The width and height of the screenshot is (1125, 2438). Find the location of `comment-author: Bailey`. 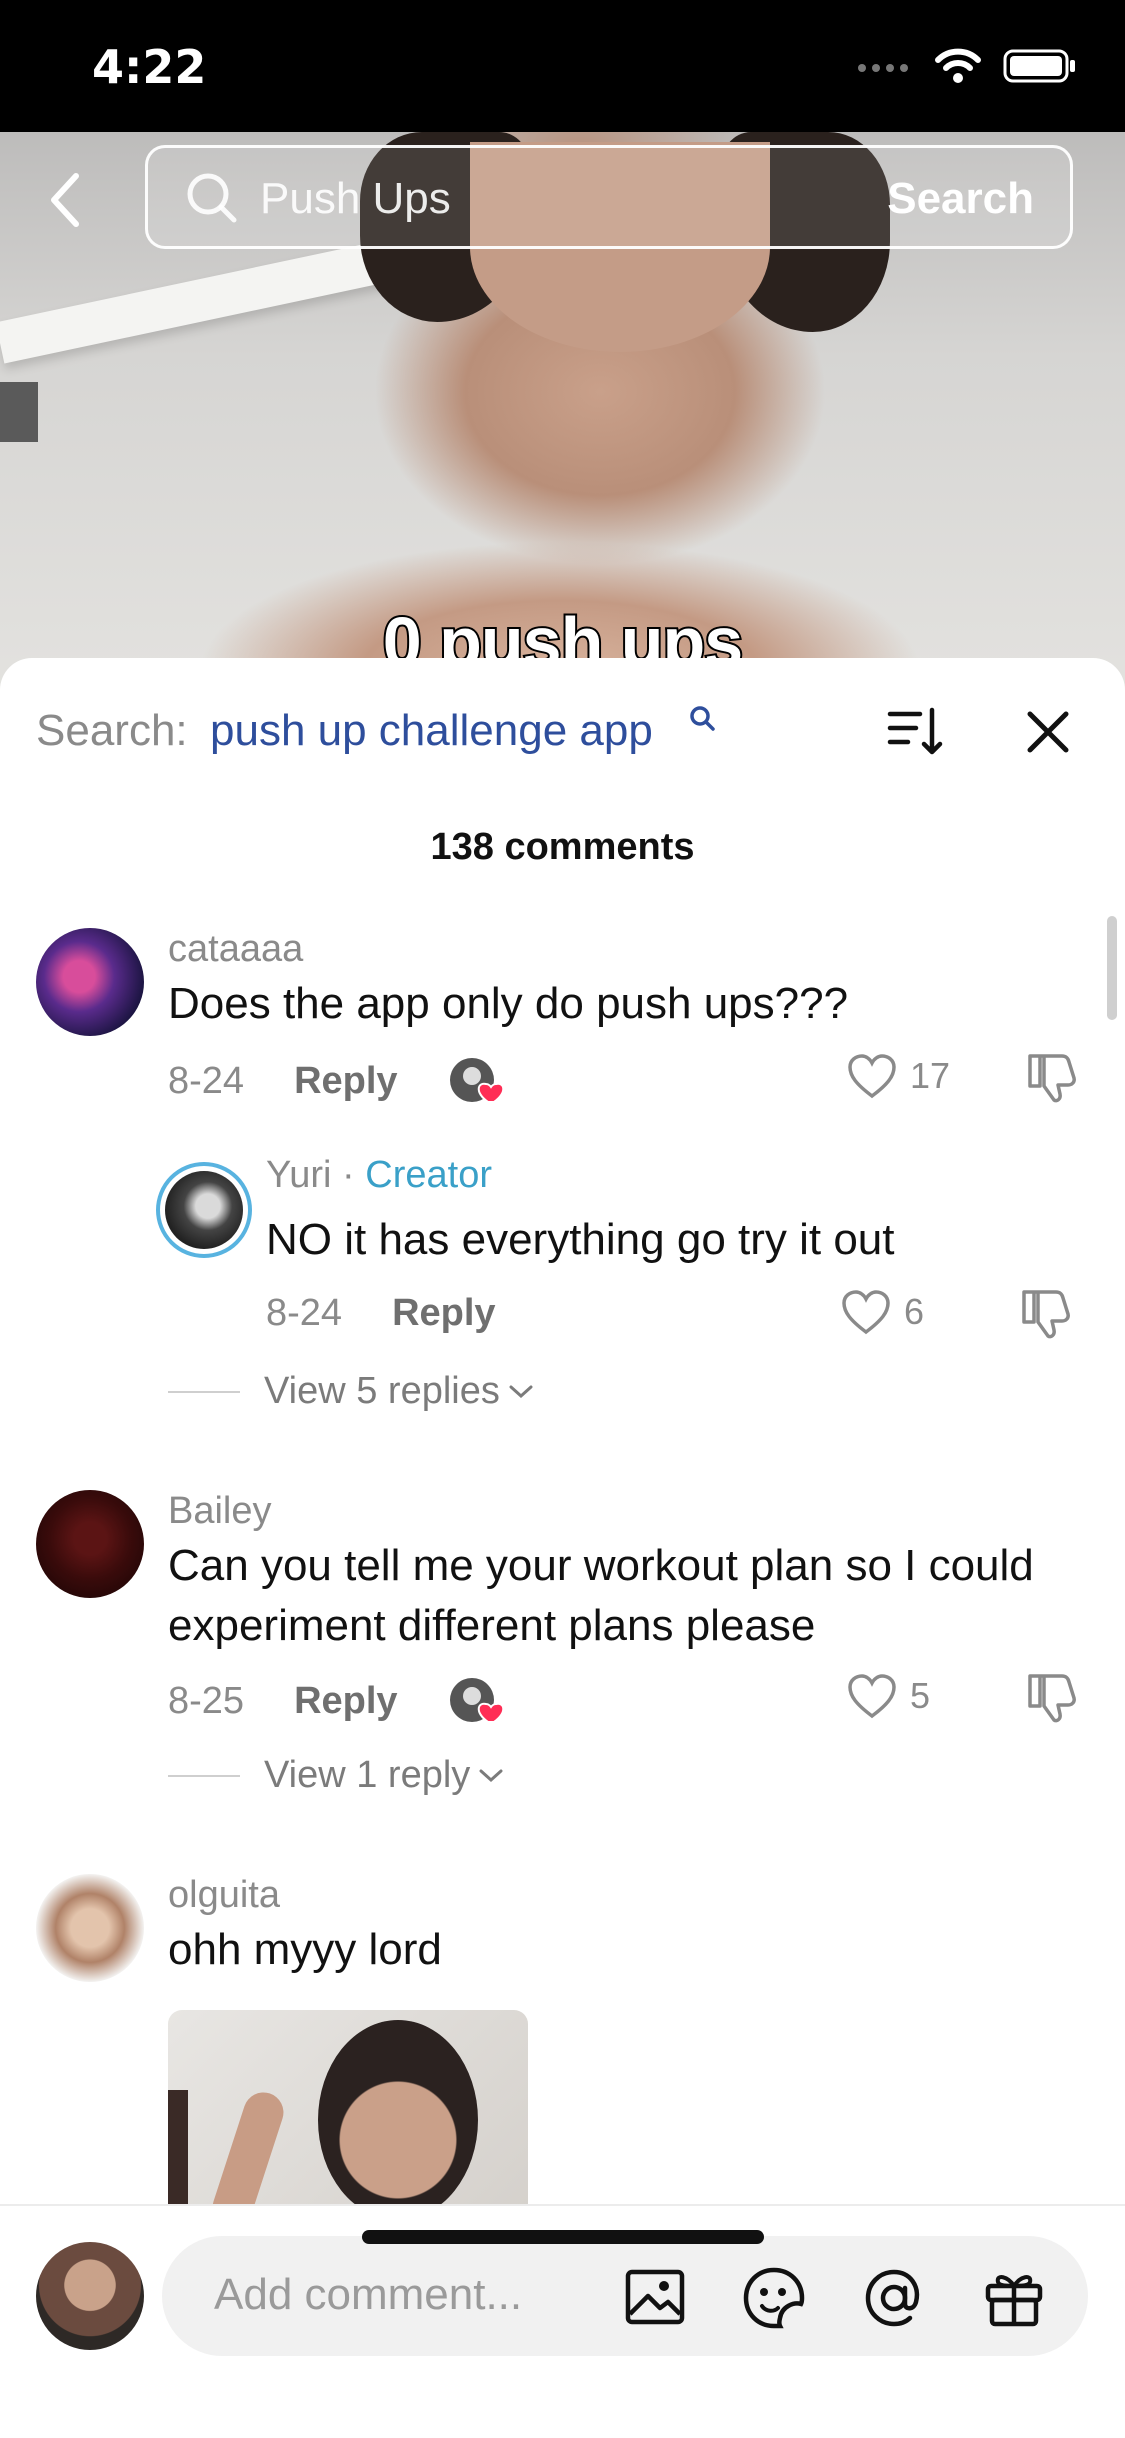

comment-author: Bailey is located at coordinates (220, 1511).